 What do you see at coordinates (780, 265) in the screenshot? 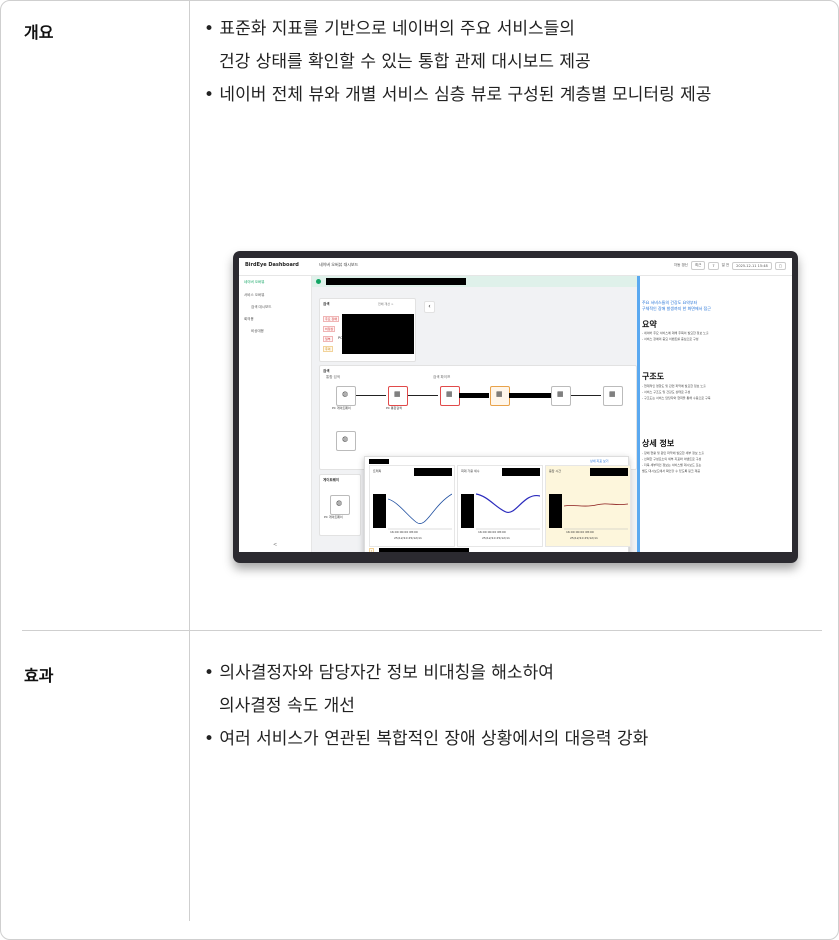
I see `calendar-icon: ▢` at bounding box center [780, 265].